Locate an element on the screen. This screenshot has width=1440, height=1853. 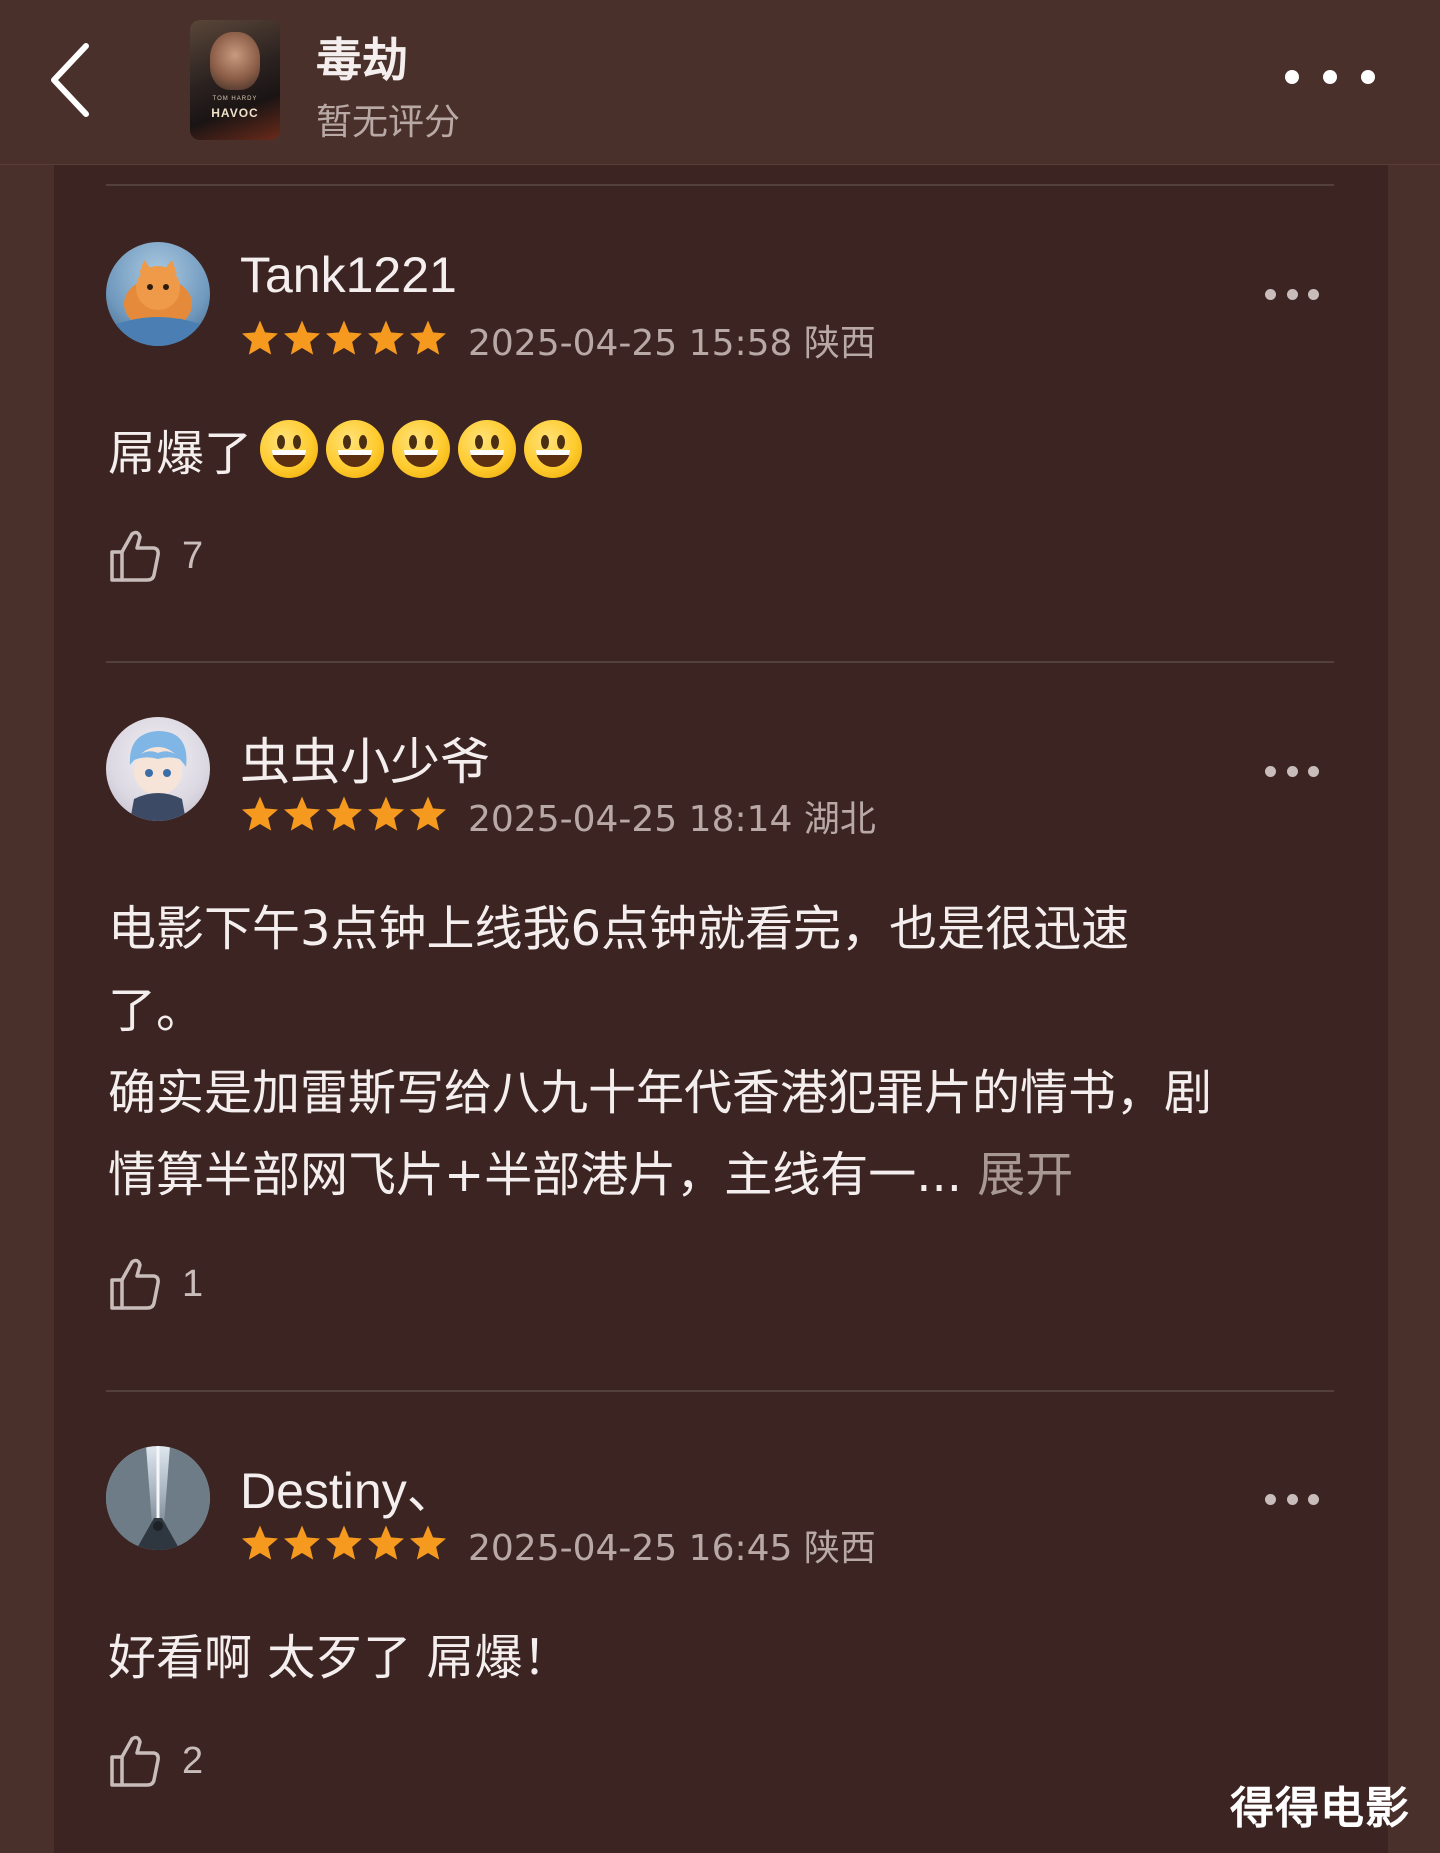
review-text: 屌爆了 is located at coordinates (180, 454).